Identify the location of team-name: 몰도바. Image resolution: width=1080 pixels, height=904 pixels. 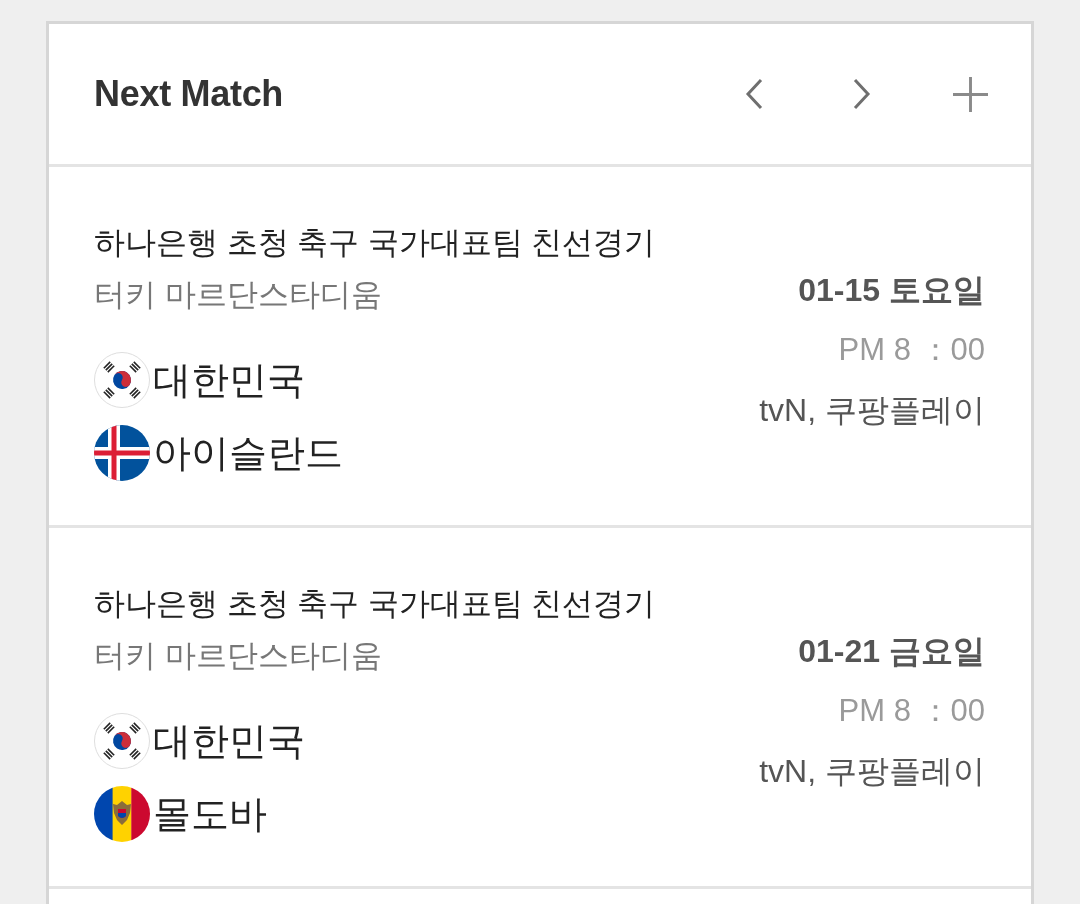
(210, 814).